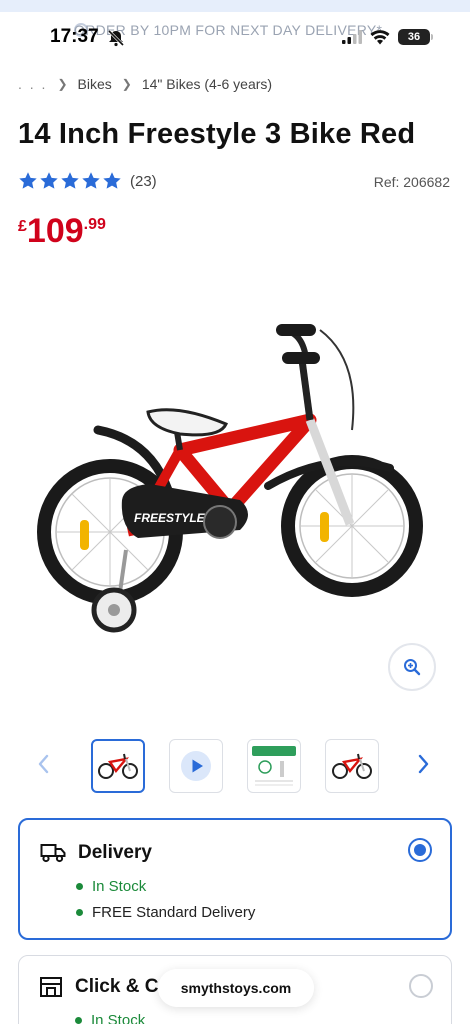 This screenshot has height=1024, width=470. I want to click on delivery-shipping-label: FREE Standard Delivery, so click(174, 912).